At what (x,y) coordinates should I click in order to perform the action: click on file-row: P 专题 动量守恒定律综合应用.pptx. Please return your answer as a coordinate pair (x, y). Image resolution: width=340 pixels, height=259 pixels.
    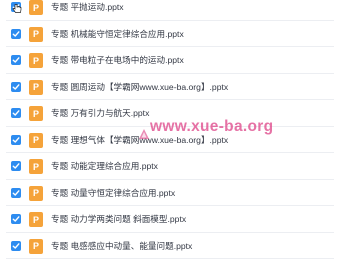
    Looking at the image, I should click on (170, 193).